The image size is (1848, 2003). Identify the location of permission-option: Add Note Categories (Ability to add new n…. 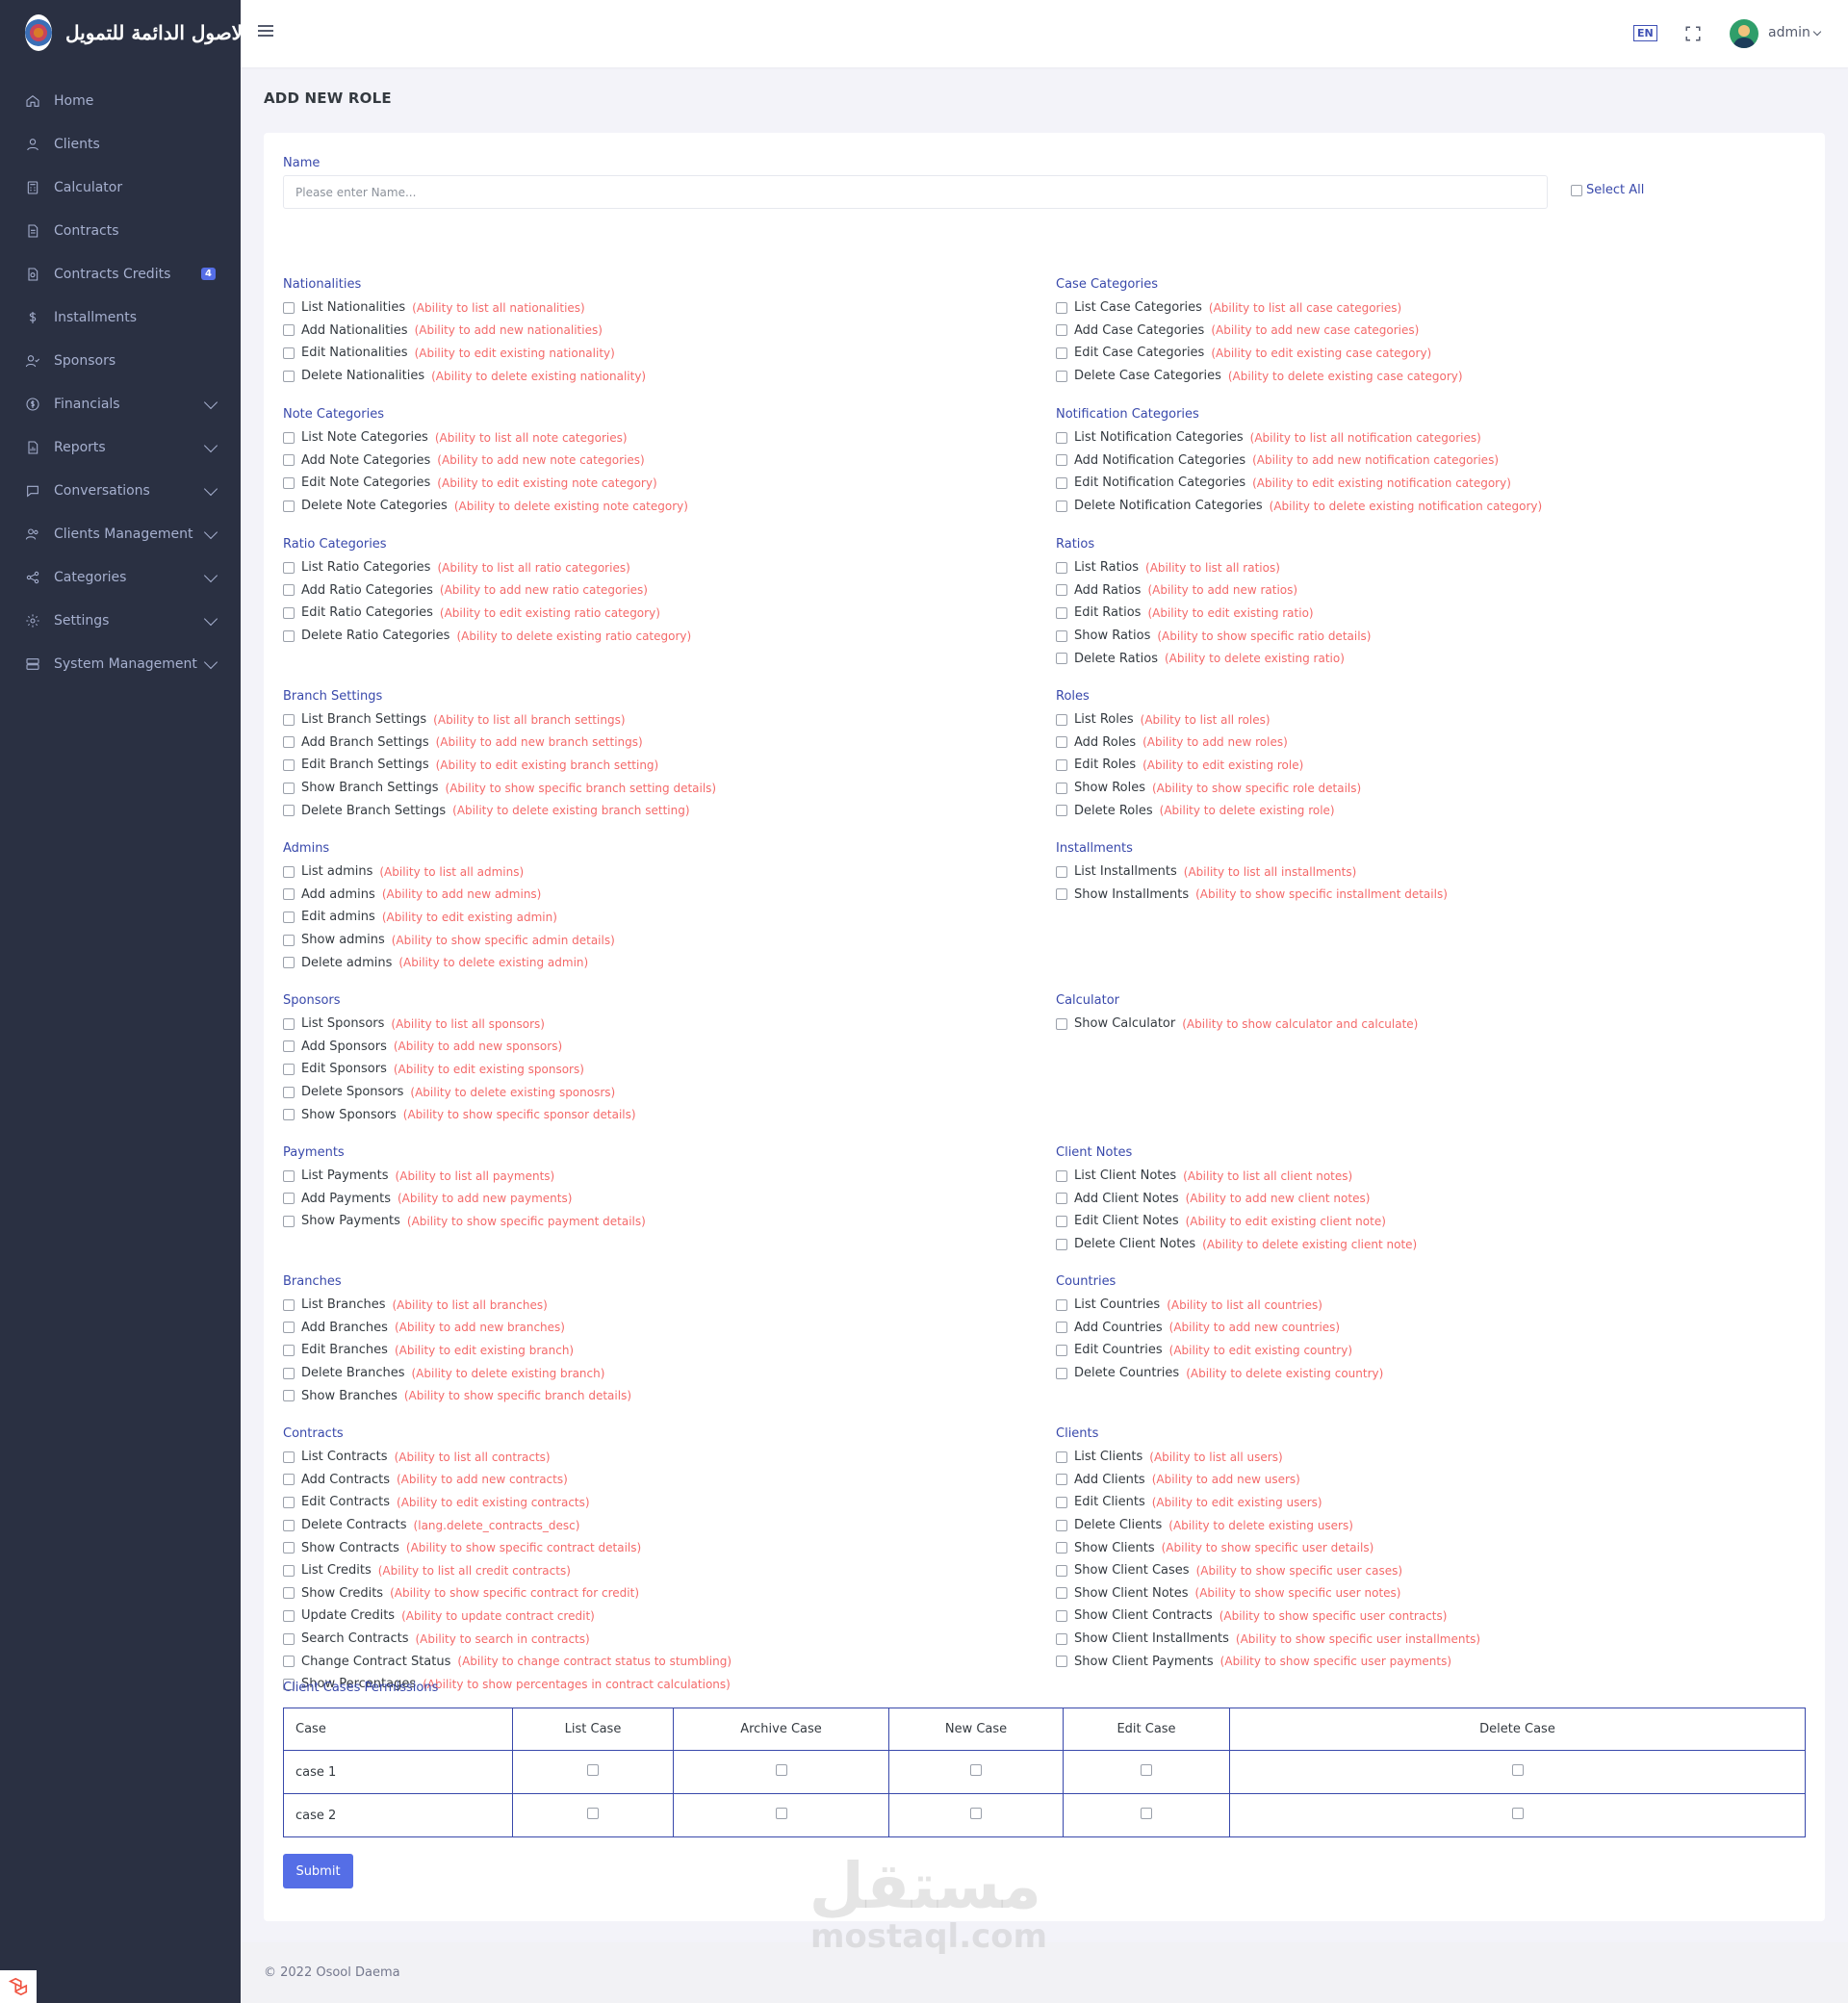
(485, 461).